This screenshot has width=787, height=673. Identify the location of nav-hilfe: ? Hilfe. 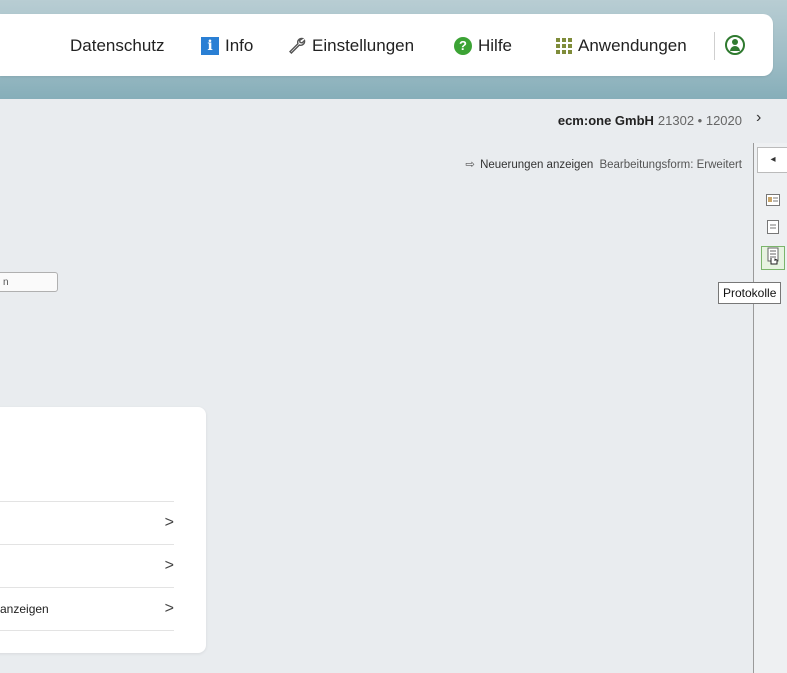
(483, 46).